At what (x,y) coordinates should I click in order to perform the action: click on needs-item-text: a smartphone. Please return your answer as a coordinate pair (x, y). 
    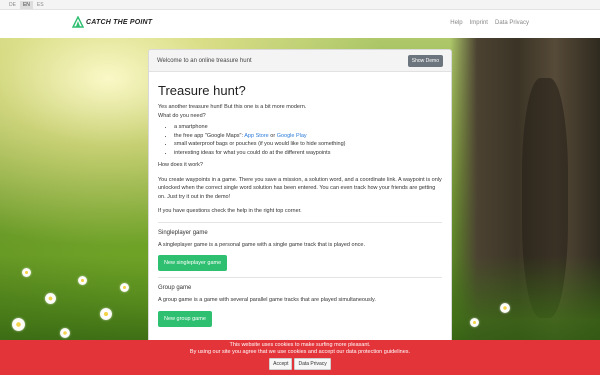
    Looking at the image, I should click on (191, 127).